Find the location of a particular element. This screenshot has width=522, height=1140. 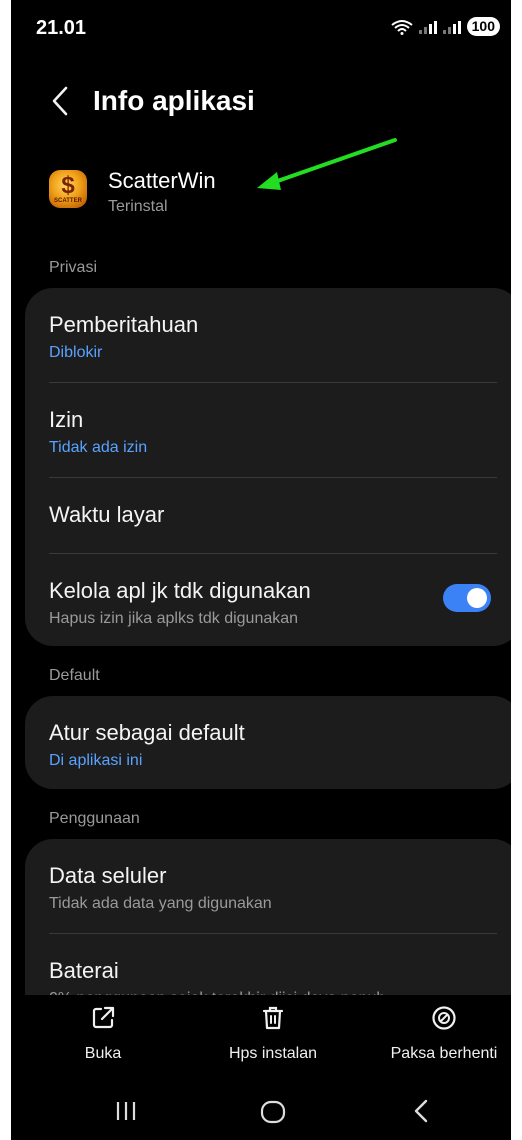

item-subtitle: Hapus izin jika aplks tdk digunakan is located at coordinates (174, 618).